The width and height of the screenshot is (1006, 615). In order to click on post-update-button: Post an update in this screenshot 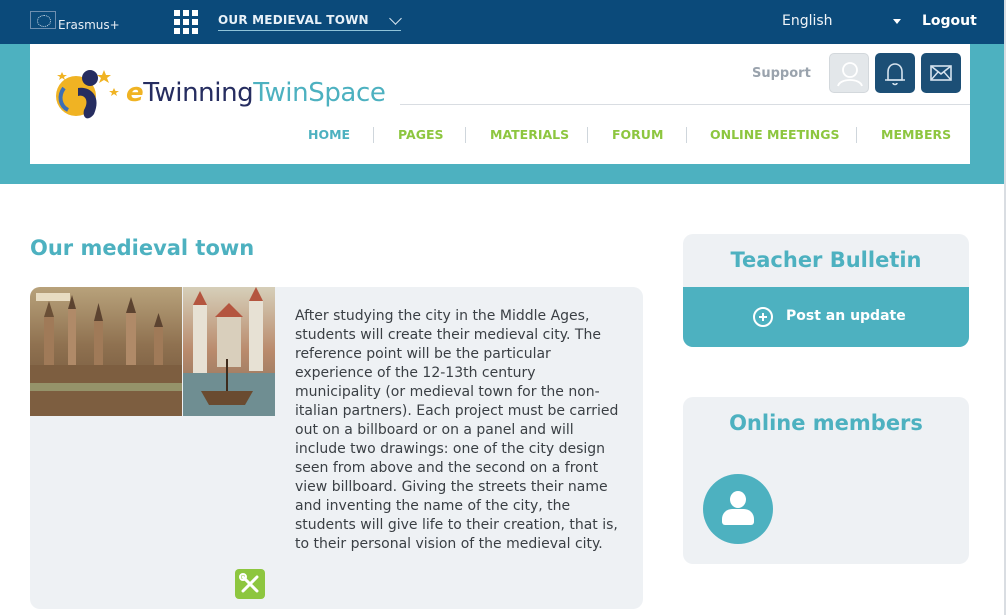, I will do `click(826, 317)`.